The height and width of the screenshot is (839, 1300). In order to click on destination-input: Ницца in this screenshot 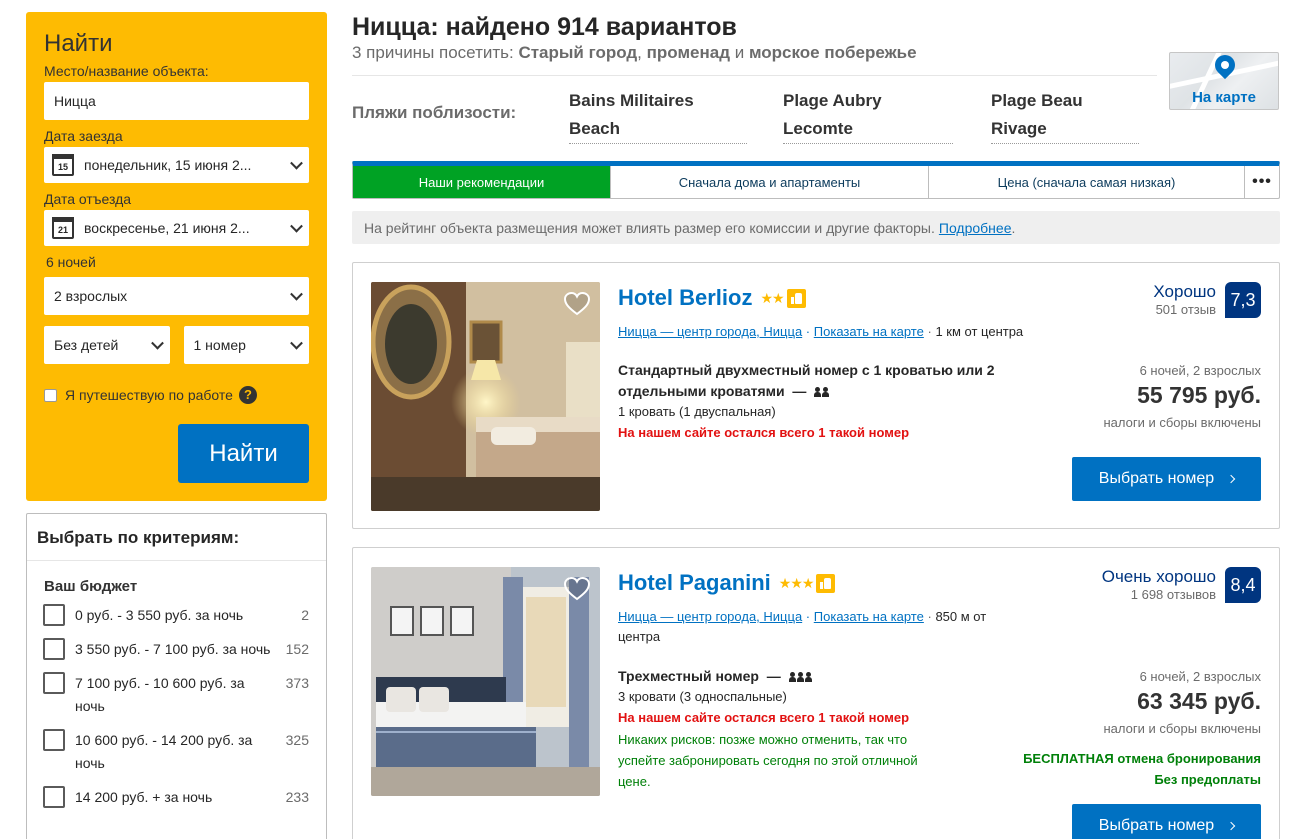, I will do `click(176, 101)`.